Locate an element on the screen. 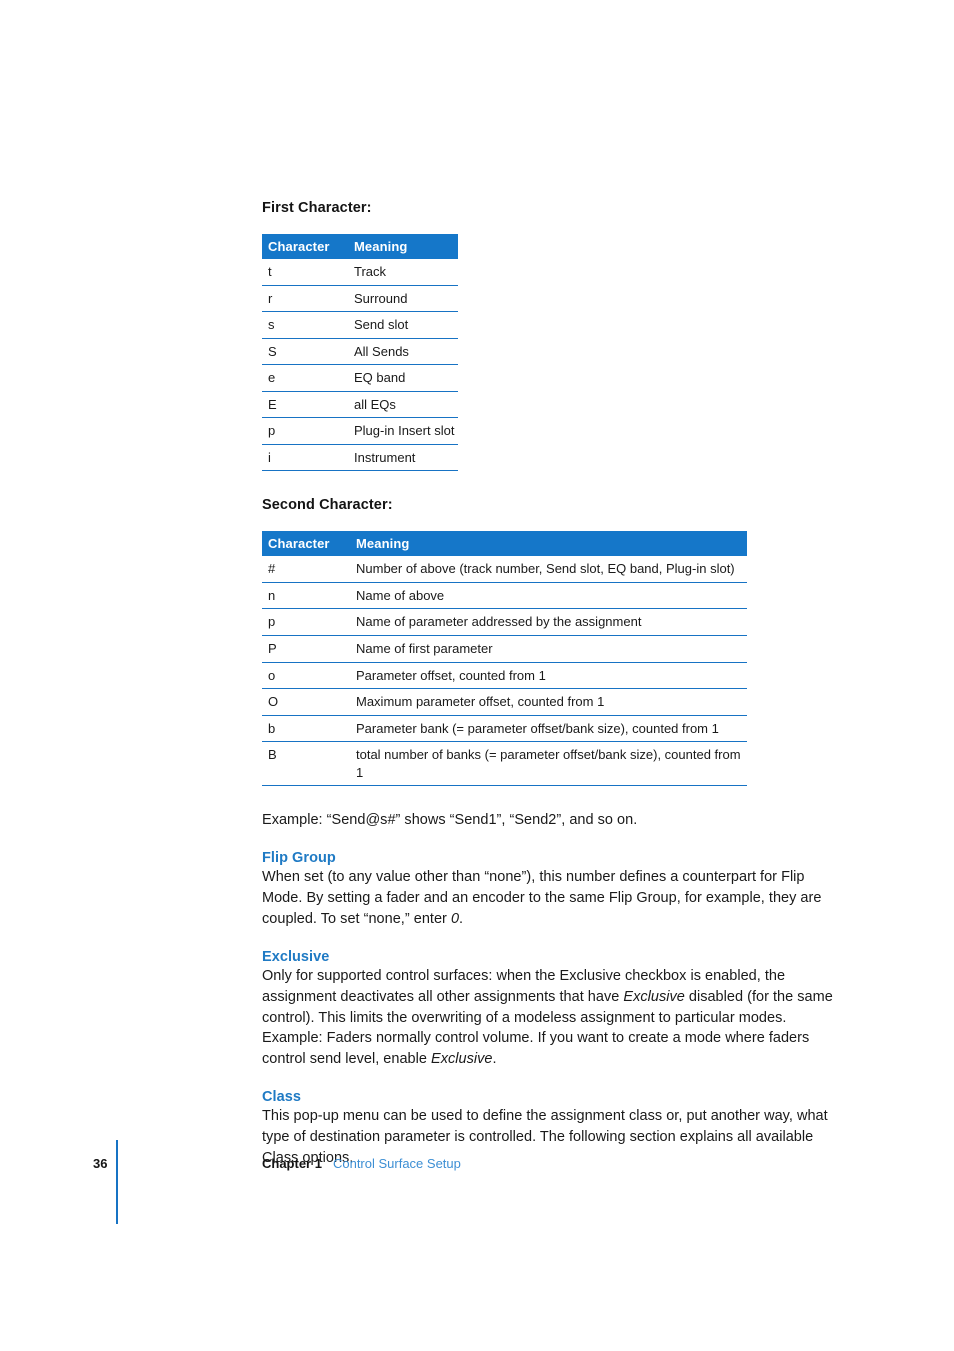 This screenshot has height=1351, width=954. cell-character: S is located at coordinates (306, 352).